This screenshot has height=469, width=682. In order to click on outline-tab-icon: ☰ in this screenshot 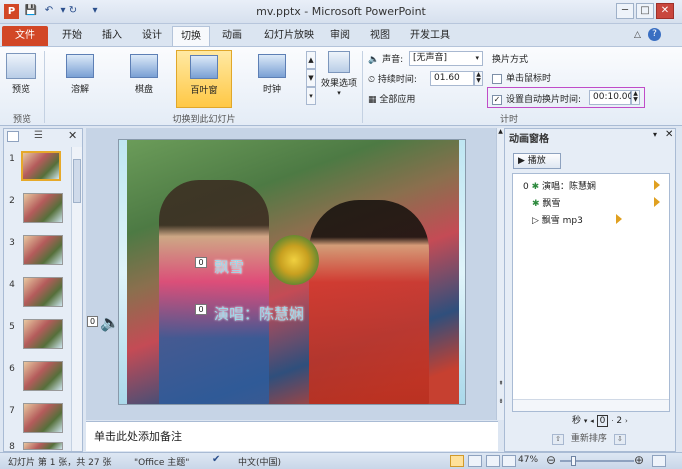, I will do `click(38, 135)`.